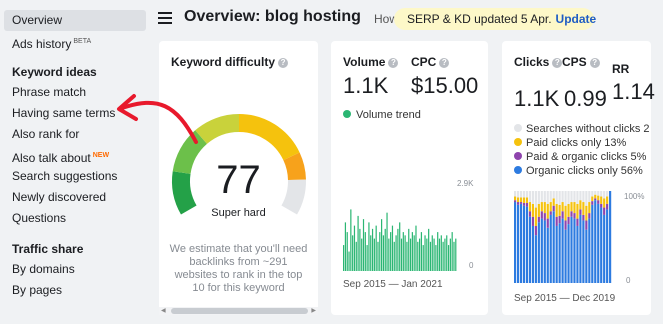  I want to click on sidebar-item-having-same-terms: Having same terms, so click(78, 113).